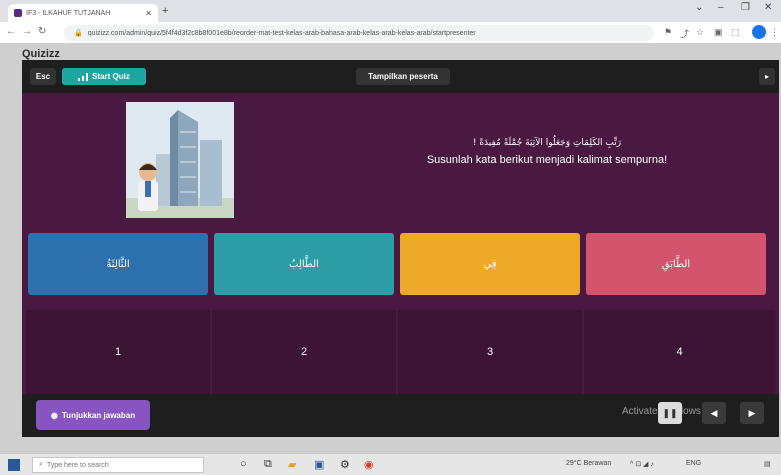 This screenshot has width=781, height=475. What do you see at coordinates (752, 413) in the screenshot?
I see `next-question-icon: ▶` at bounding box center [752, 413].